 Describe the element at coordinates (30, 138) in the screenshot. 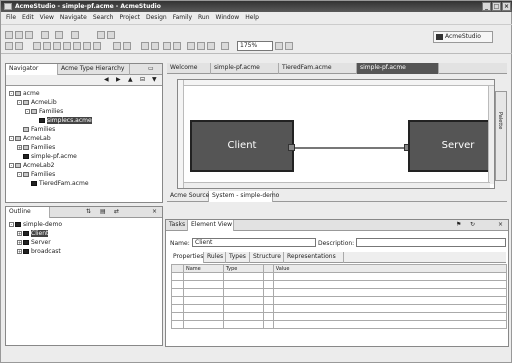

I see `tree-item: - AcmeLab` at that location.